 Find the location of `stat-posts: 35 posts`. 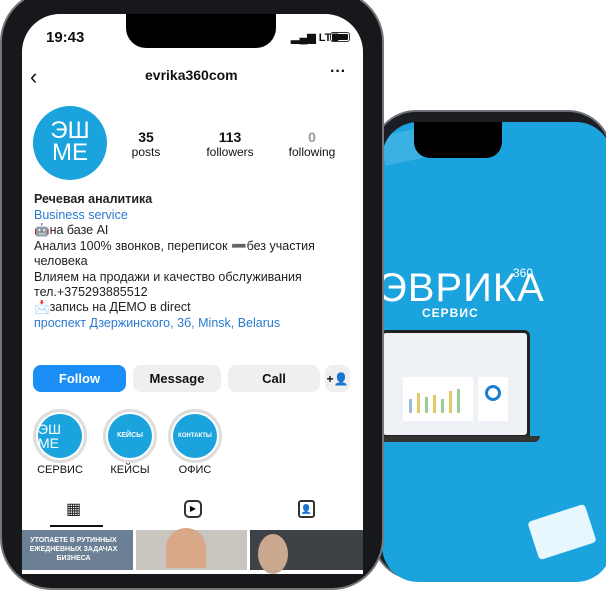

stat-posts: 35 posts is located at coordinates (146, 144).